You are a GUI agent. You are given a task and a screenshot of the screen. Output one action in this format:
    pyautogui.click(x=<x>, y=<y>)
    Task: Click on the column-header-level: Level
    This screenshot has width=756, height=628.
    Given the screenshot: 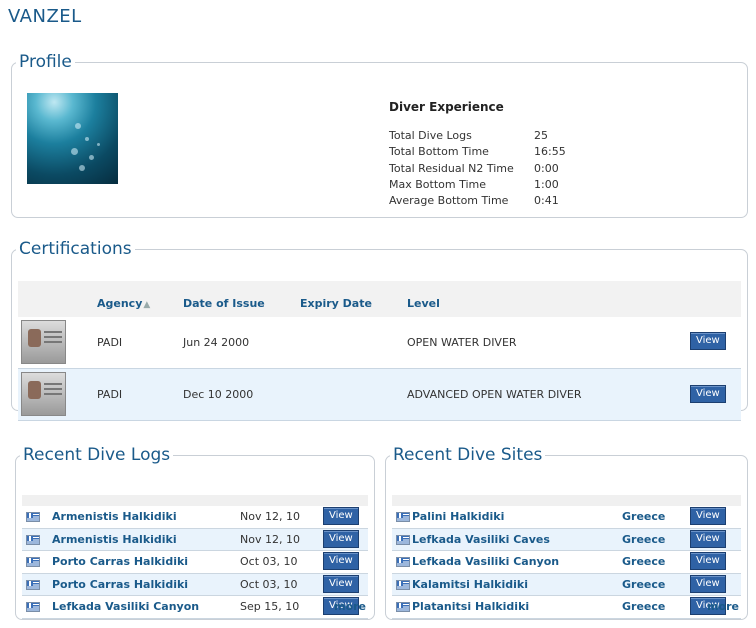 What is the action you would take?
    pyautogui.click(x=423, y=303)
    